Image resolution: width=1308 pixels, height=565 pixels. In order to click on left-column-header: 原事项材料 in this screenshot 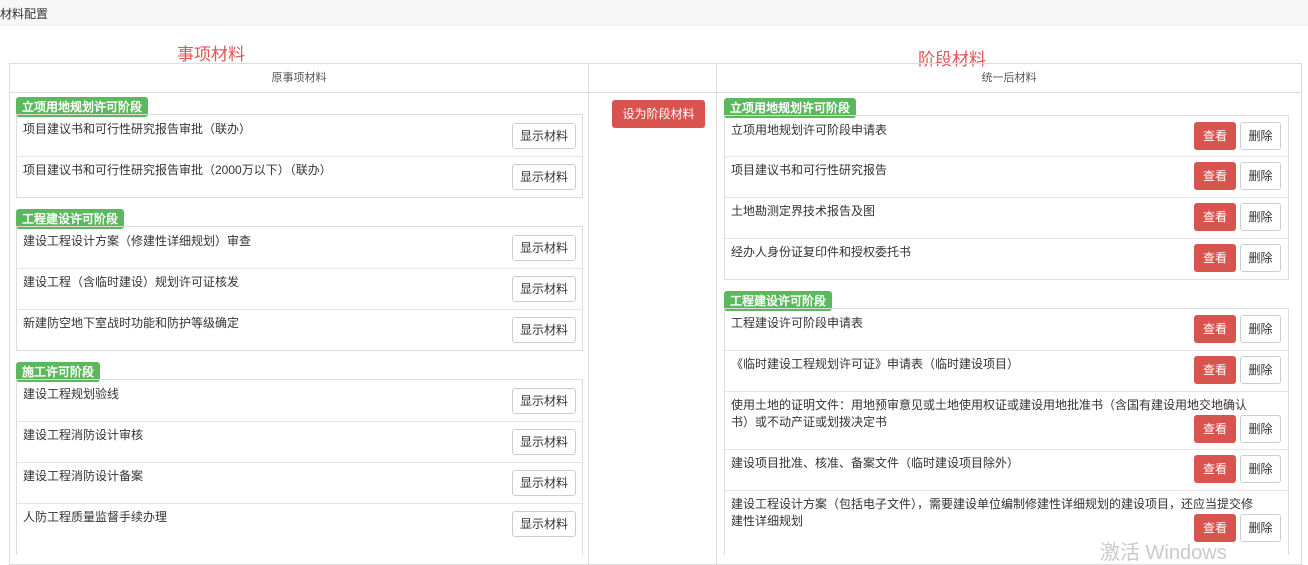, I will do `click(299, 78)`.